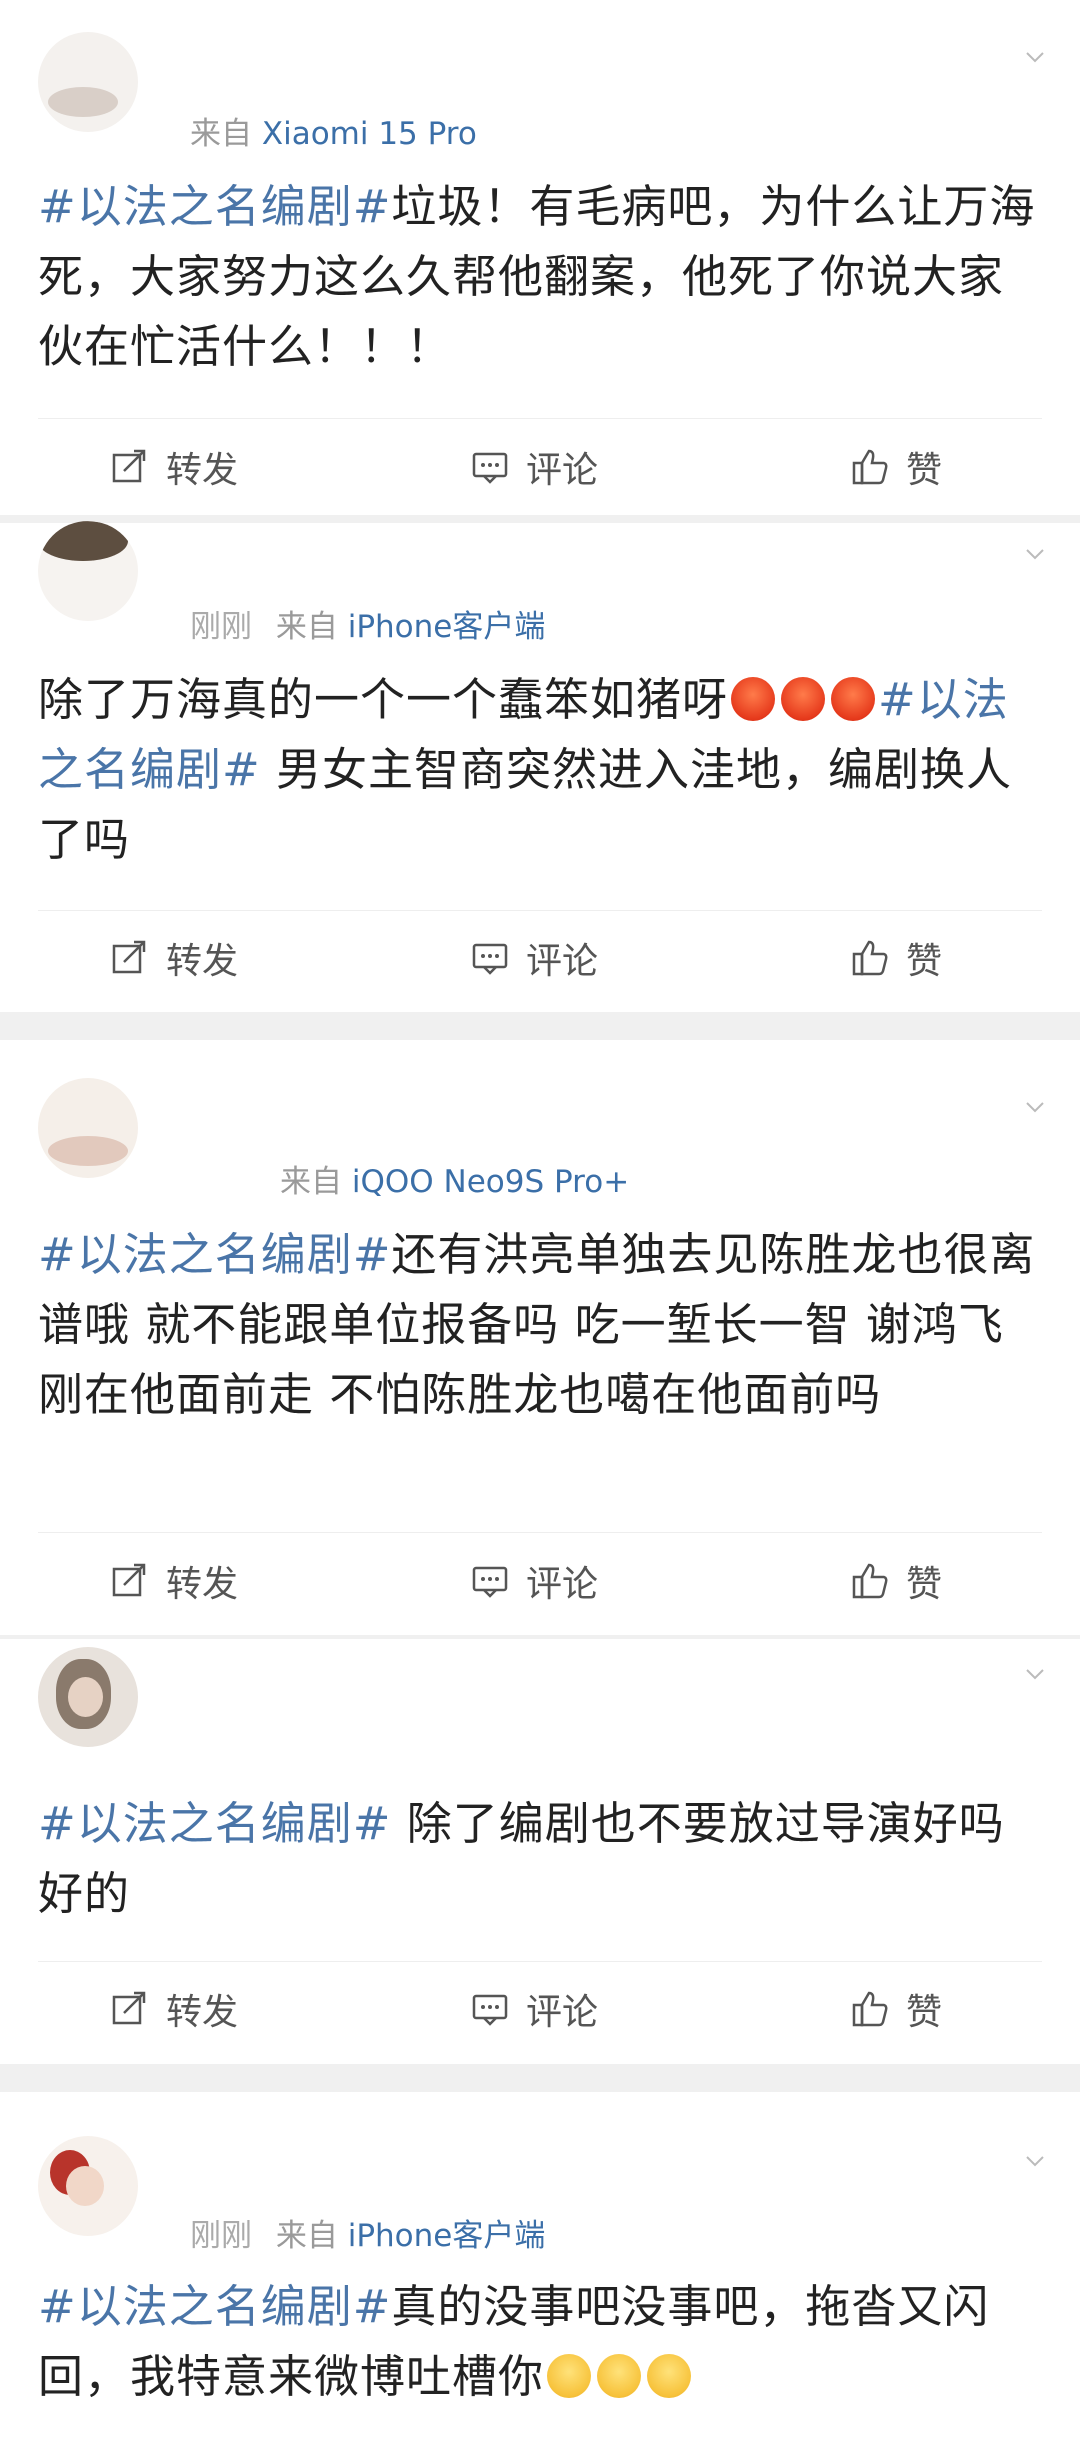 This screenshot has width=1080, height=2449. Describe the element at coordinates (490, 1182) in the screenshot. I see `source-device: iQOO Neo9S Pro+` at that location.